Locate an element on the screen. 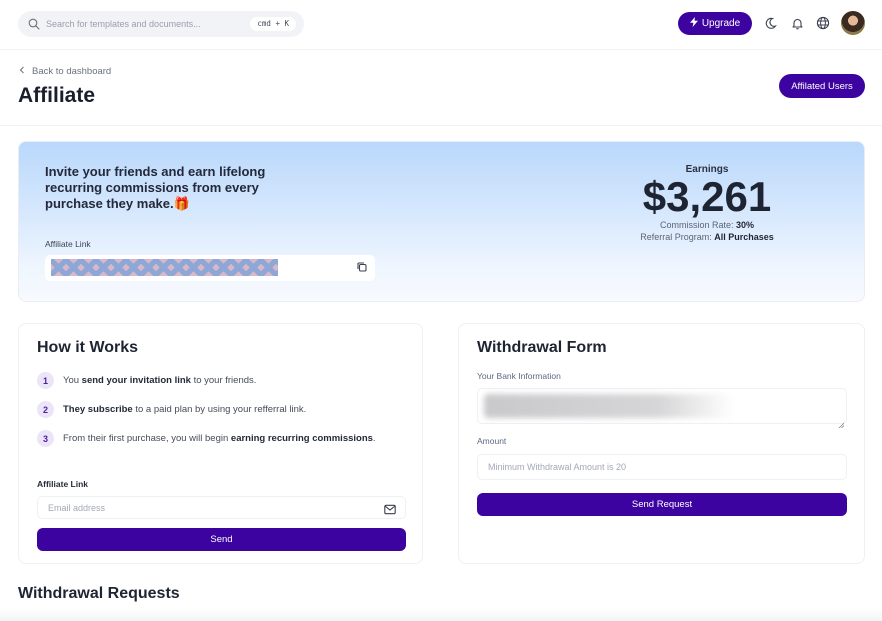 The height and width of the screenshot is (621, 882). scroll-fade is located at coordinates (441, 614).